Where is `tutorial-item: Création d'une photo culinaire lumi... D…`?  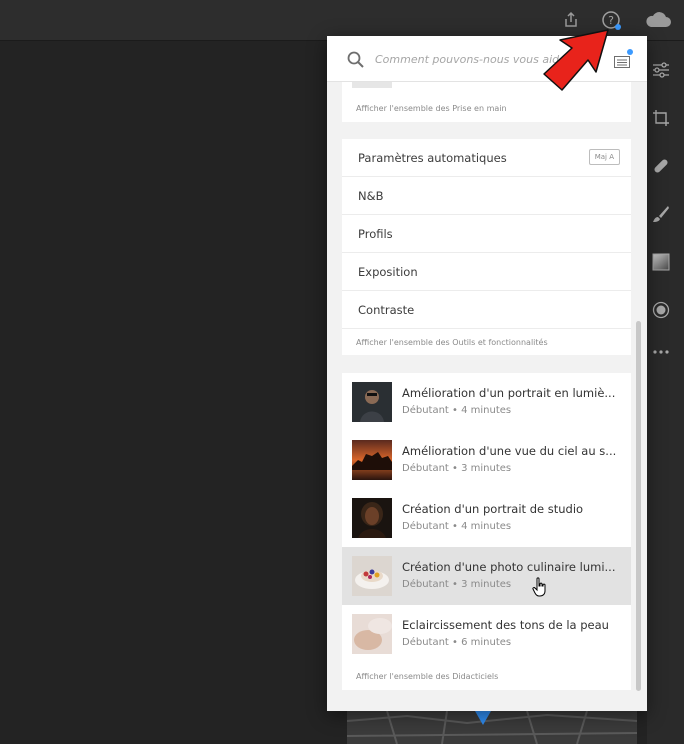 tutorial-item: Création d'une photo culinaire lumi... D… is located at coordinates (486, 576).